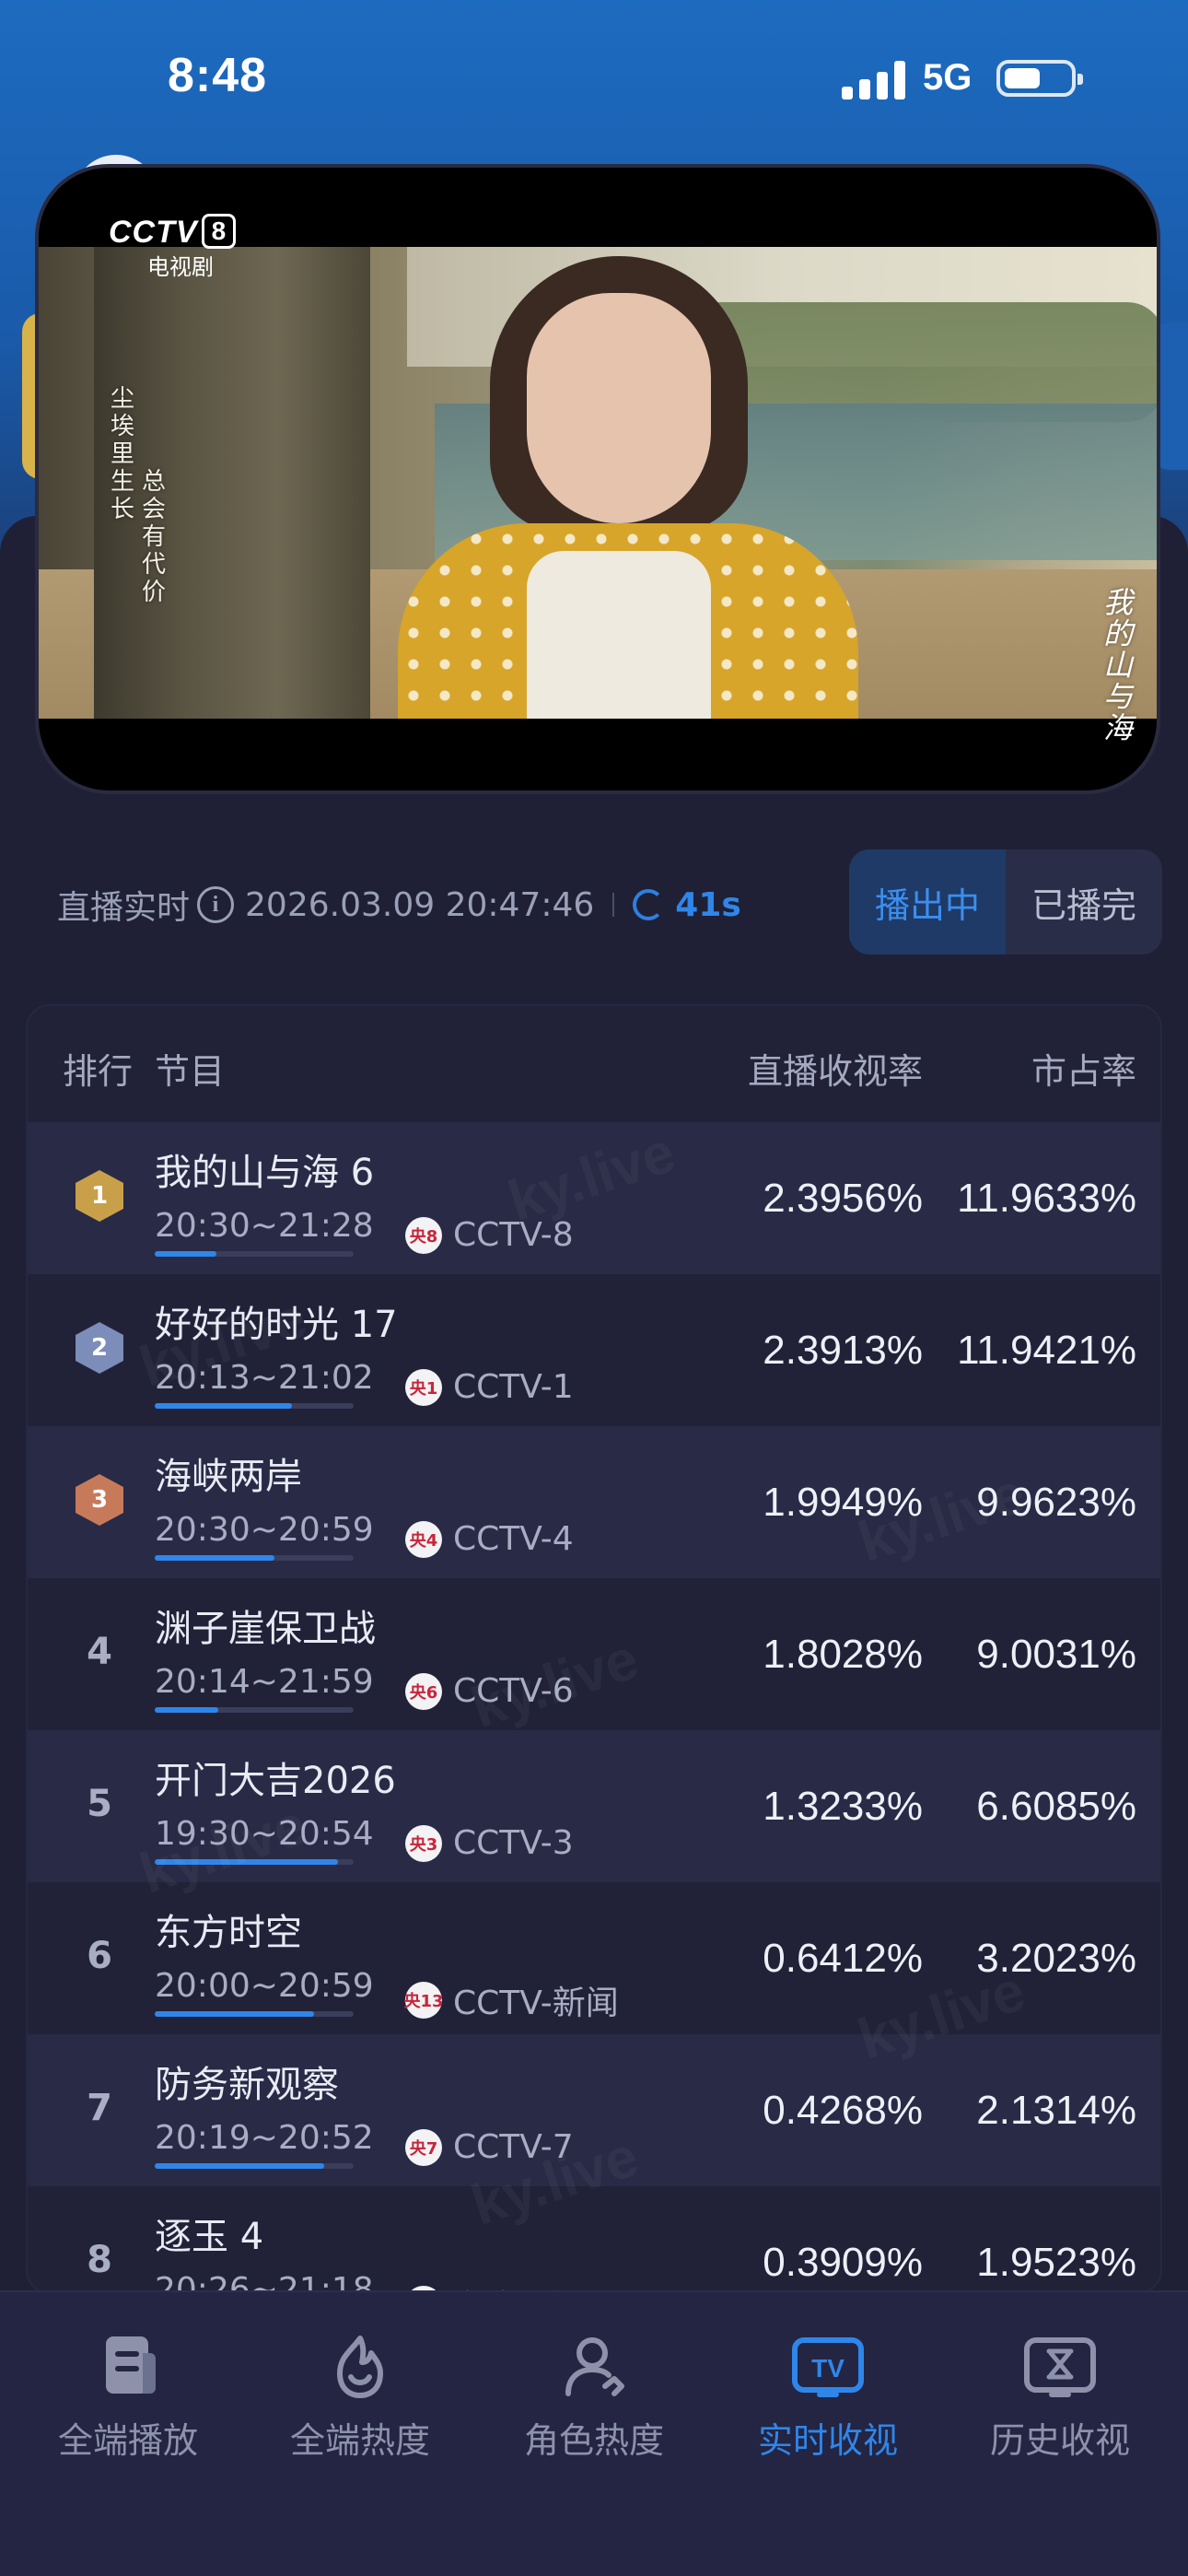 Image resolution: width=1188 pixels, height=2576 pixels. What do you see at coordinates (1118, 665) in the screenshot?
I see `show-title-watermark: 我的山与海` at bounding box center [1118, 665].